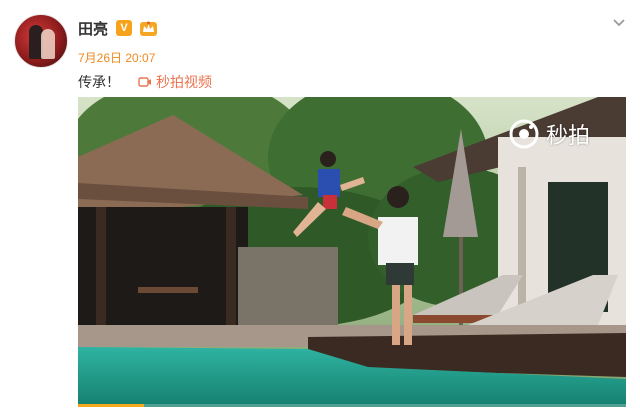 This screenshot has width=640, height=415. Describe the element at coordinates (352, 405) in the screenshot. I see `video-progress-bar` at that location.